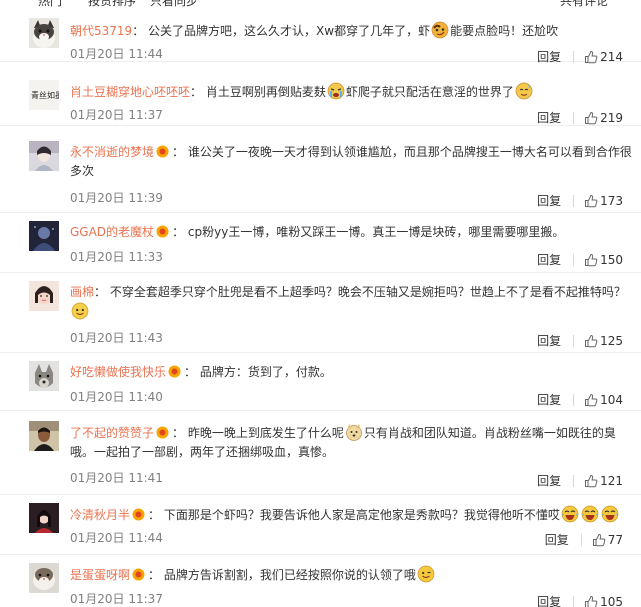 The image size is (641, 607). Describe the element at coordinates (429, 92) in the screenshot. I see `comment-text-continued: 虾爬子就只配活在意淫的世界了` at that location.